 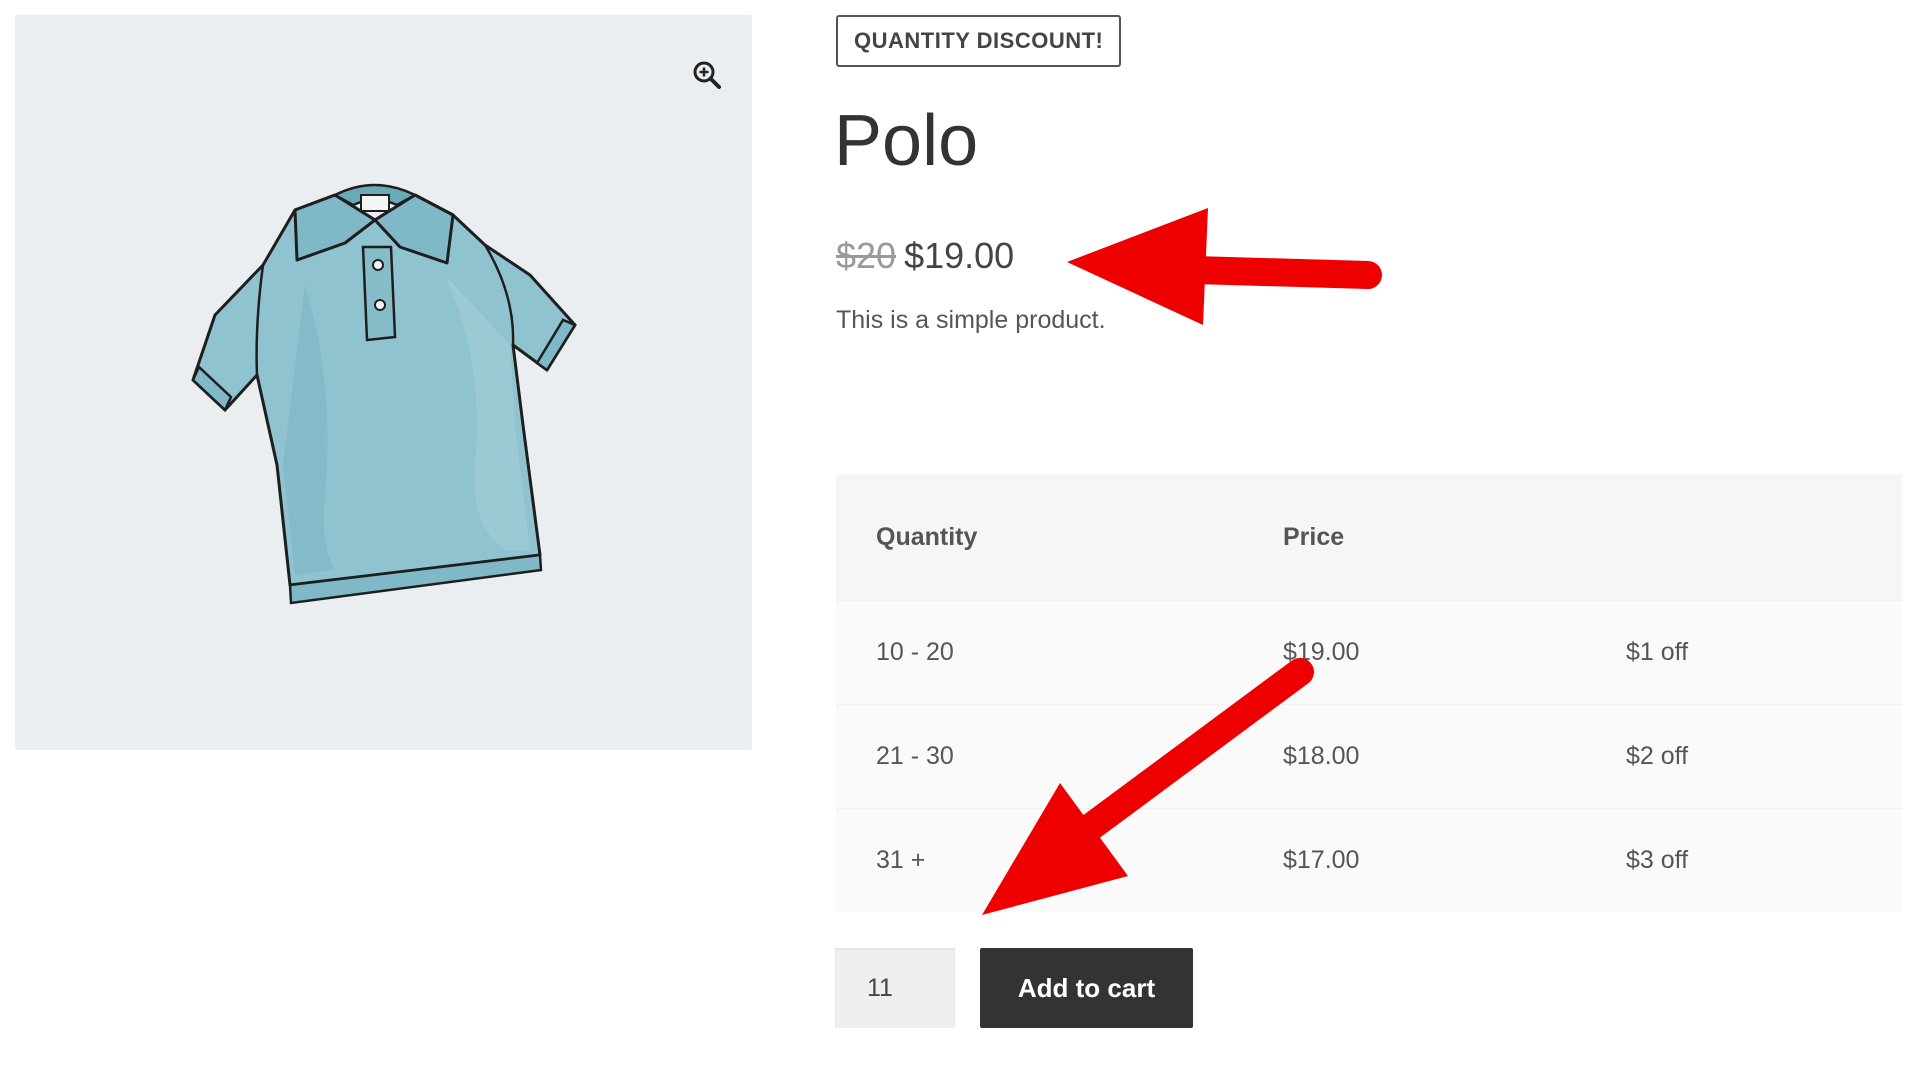 I want to click on zoom-in-icon, so click(x=707, y=75).